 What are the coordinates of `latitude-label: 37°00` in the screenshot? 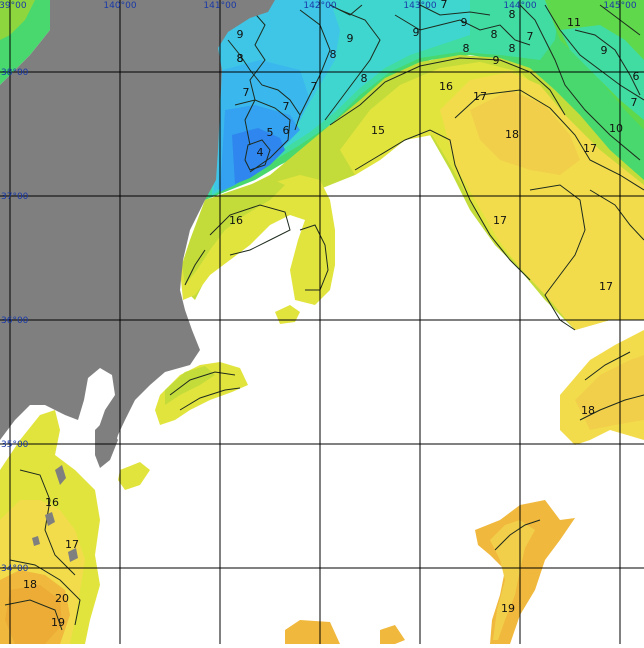 It's located at (15, 197).